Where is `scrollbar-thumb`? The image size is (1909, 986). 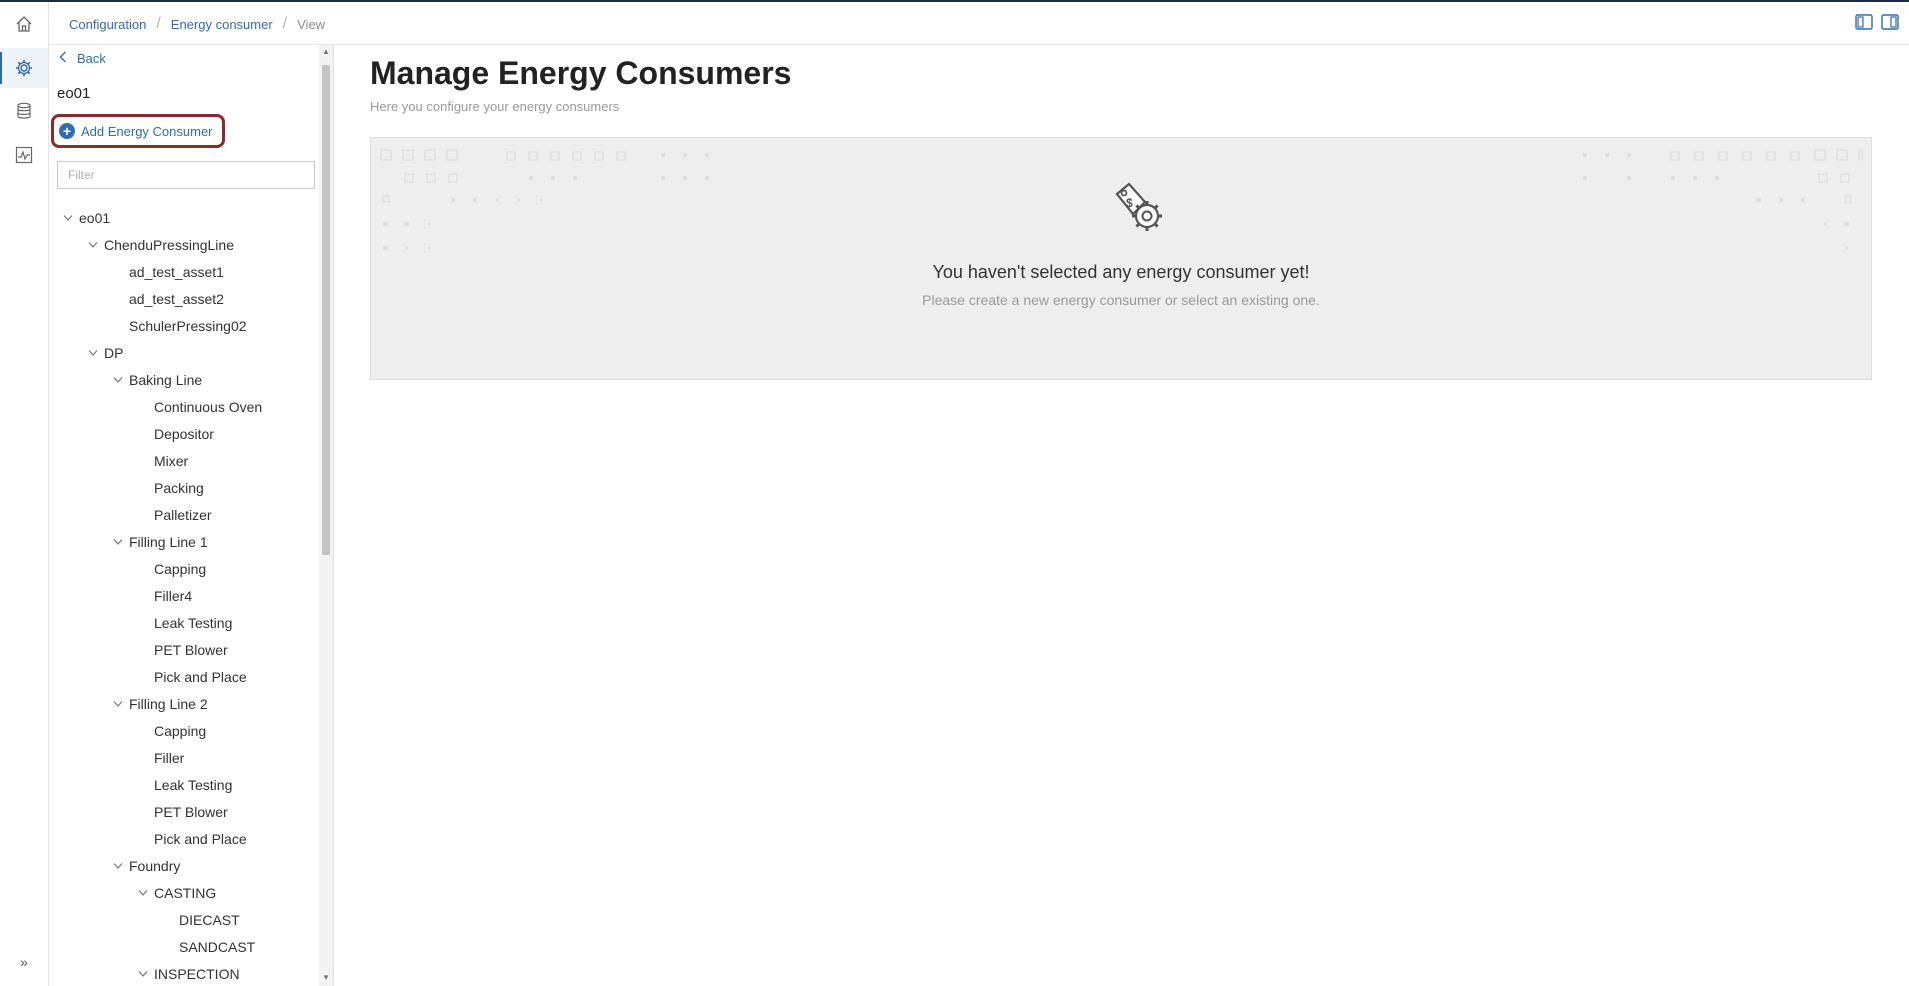
scrollbar-thumb is located at coordinates (326, 310).